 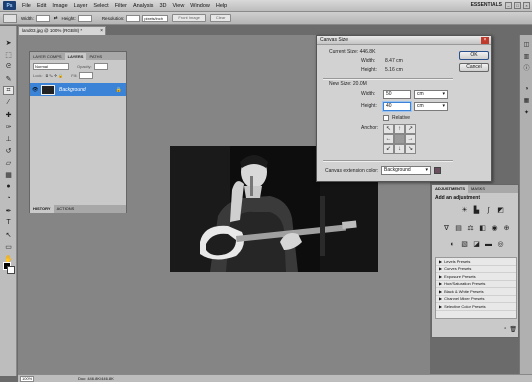 I want to click on vibrance-icon: ∇, so click(x=446, y=229).